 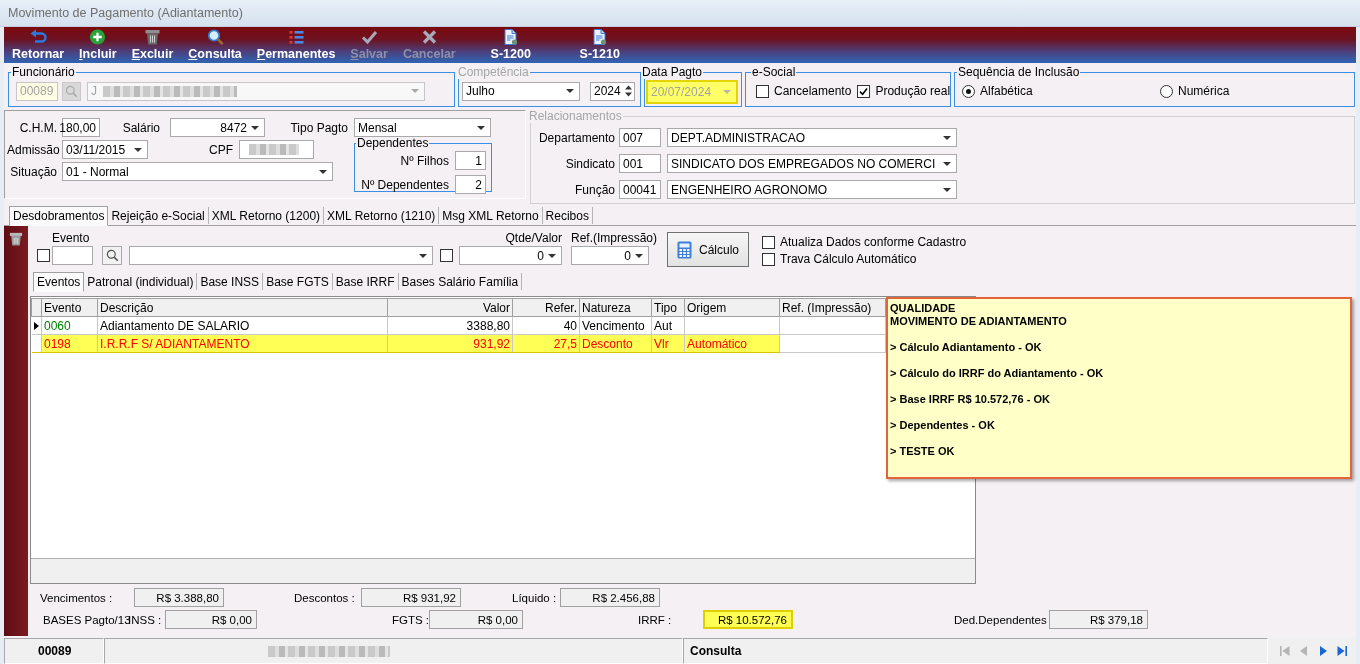 I want to click on salary-dropdown: 8472, so click(x=217, y=127).